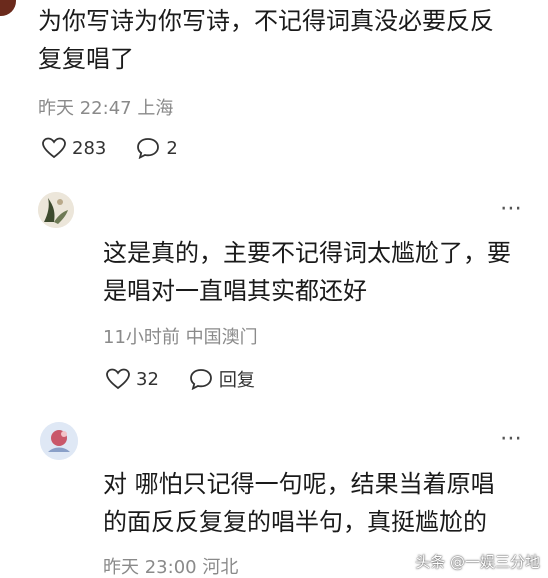 The width and height of the screenshot is (548, 578). Describe the element at coordinates (323, 503) in the screenshot. I see `comment-text: 对 哪怕只记得一句呢，结果当着原唱 的面反反复复的唱半句，真挺尴尬的` at that location.